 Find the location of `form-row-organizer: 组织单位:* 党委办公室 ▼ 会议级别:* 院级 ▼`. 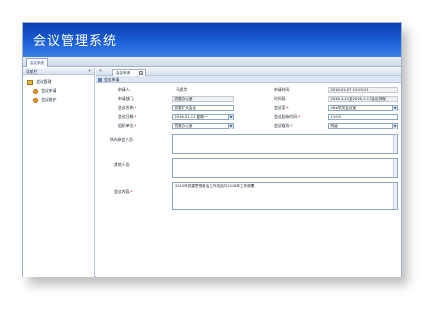

form-row-organizer: 组织单位:* 党委办公室 ▼ 会议级别:* 院级 ▼ is located at coordinates (248, 126).